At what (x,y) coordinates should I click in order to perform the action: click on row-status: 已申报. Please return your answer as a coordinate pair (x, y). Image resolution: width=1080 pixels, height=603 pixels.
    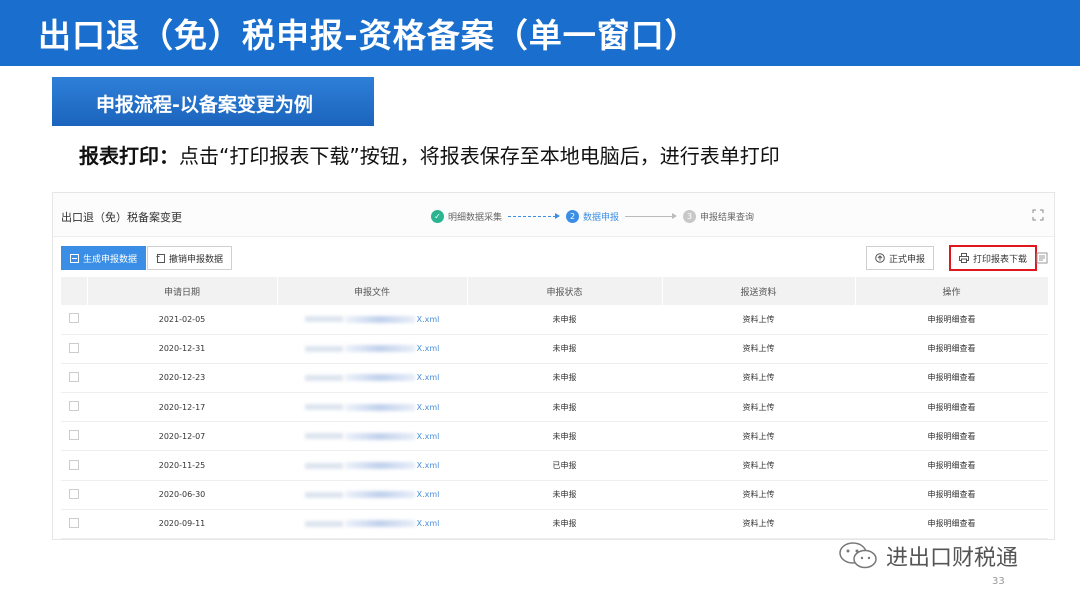
    Looking at the image, I should click on (564, 465).